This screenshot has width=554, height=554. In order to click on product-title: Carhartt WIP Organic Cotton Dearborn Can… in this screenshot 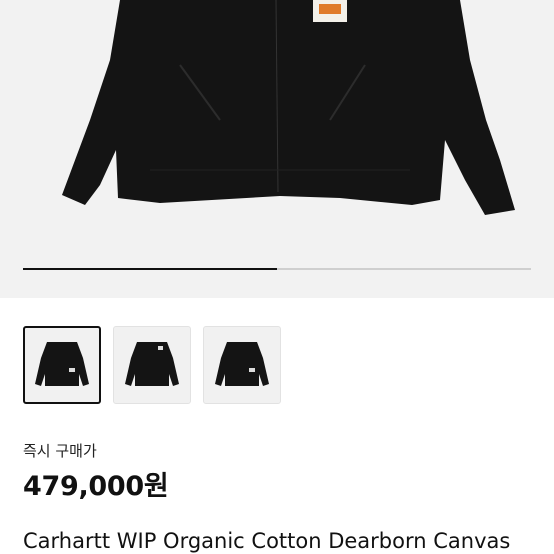, I will do `click(267, 541)`.